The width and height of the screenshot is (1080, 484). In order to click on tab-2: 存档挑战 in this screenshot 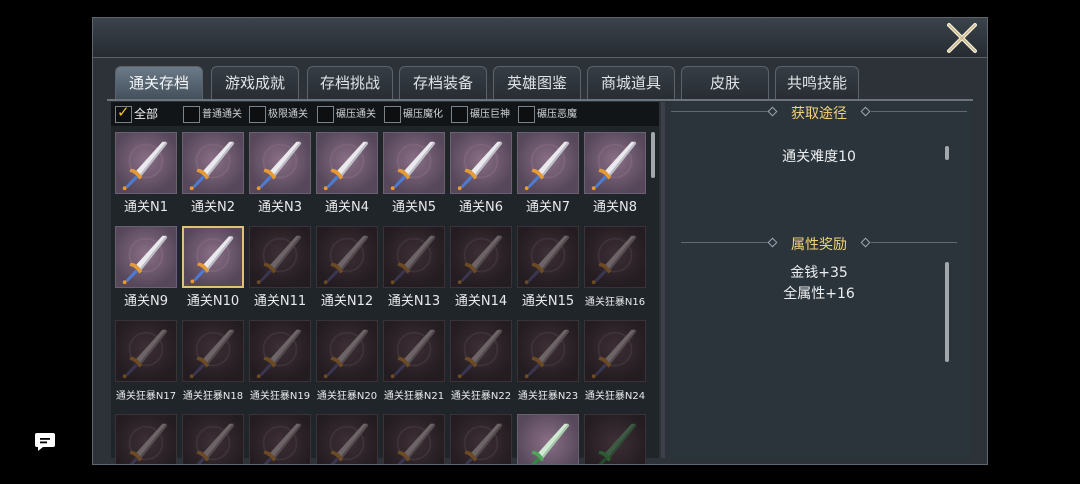, I will do `click(350, 82)`.